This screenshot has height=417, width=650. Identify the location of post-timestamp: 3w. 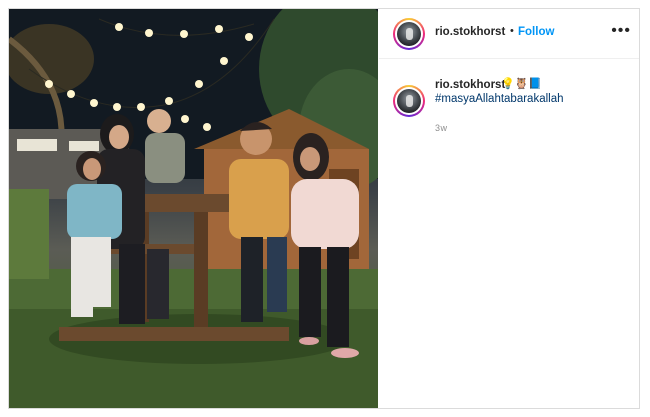
(441, 127).